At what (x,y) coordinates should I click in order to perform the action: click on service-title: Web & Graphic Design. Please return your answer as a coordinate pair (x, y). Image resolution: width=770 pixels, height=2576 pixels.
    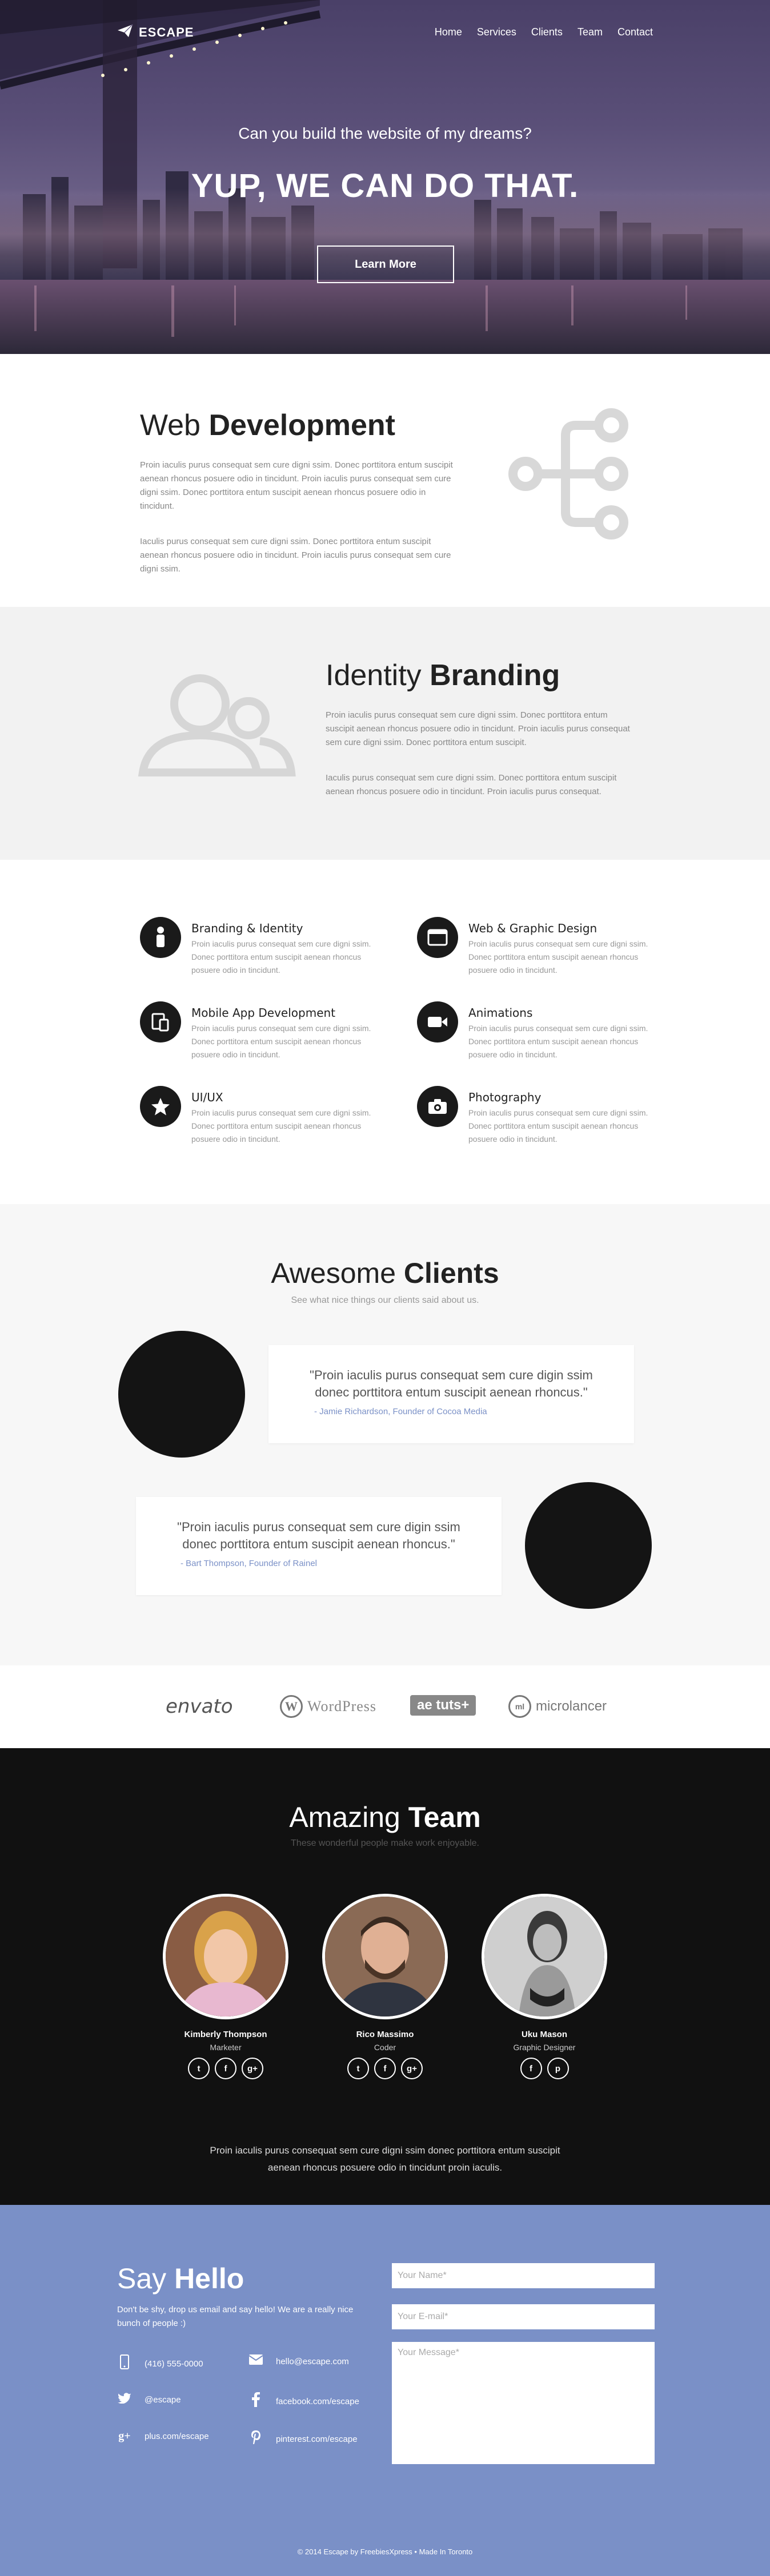
    Looking at the image, I should click on (532, 928).